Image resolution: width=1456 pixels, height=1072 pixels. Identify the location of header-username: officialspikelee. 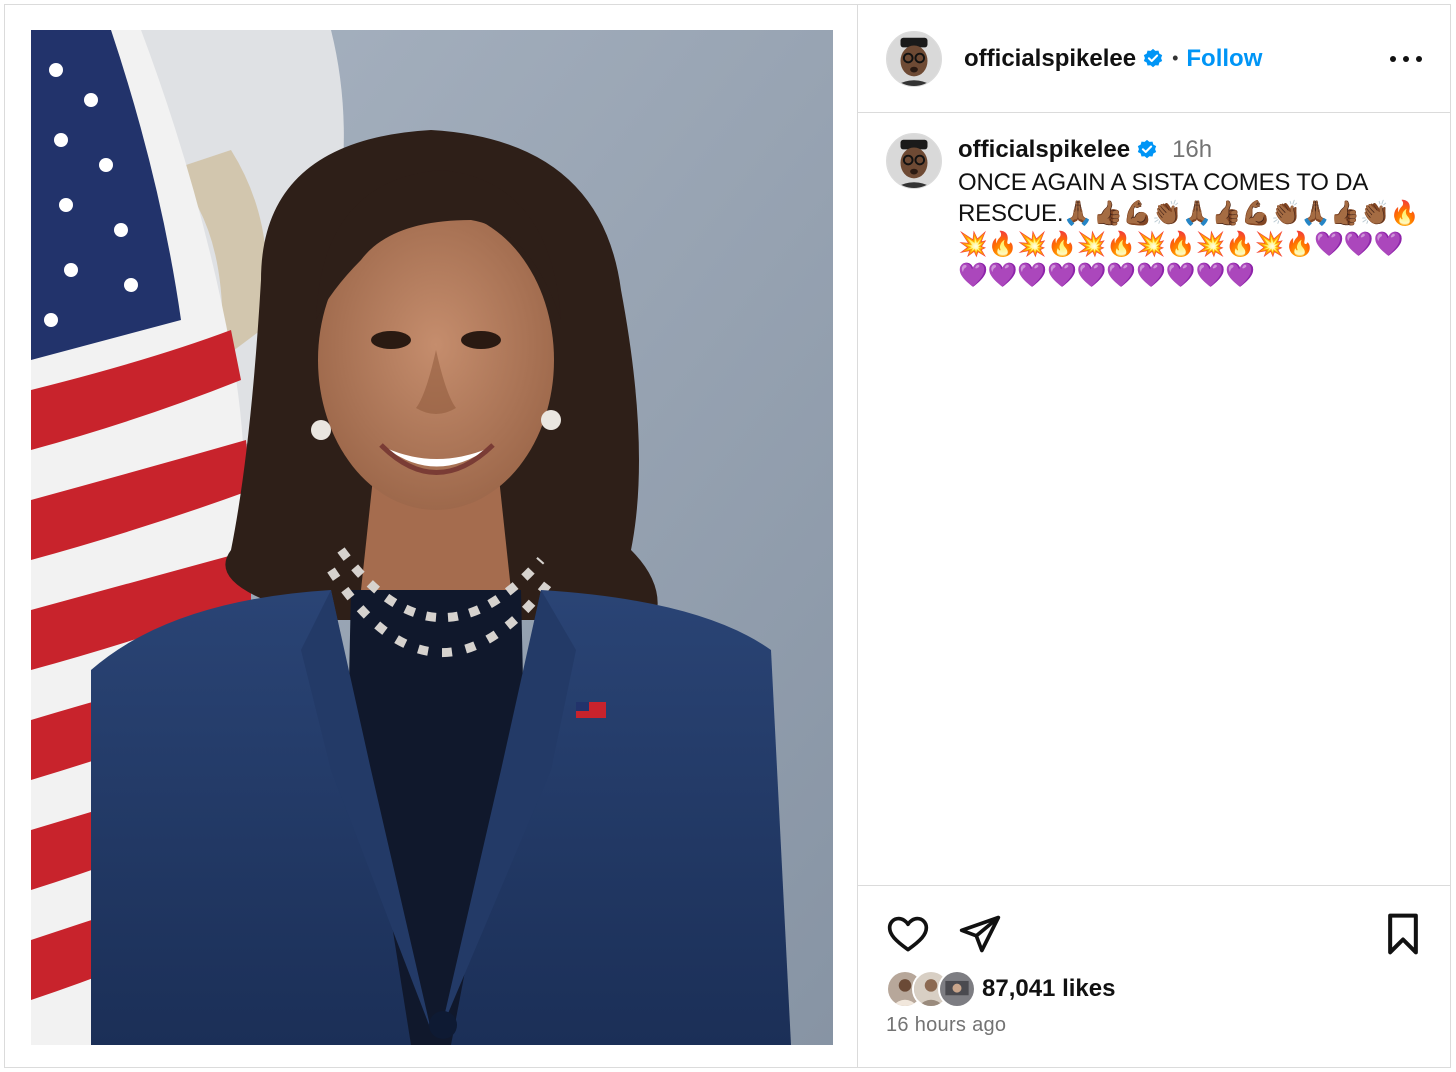
(1050, 59).